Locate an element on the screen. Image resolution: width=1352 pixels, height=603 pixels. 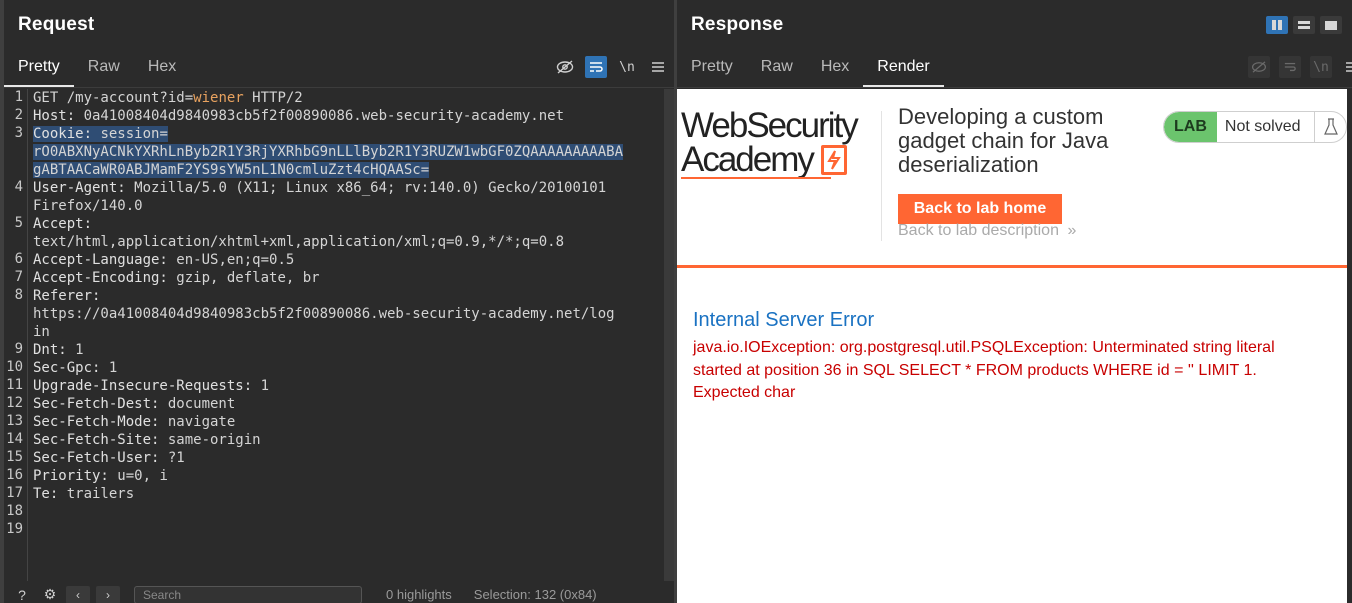
code-line: Sec-Fetch-Dest: document is located at coordinates (346, 404).